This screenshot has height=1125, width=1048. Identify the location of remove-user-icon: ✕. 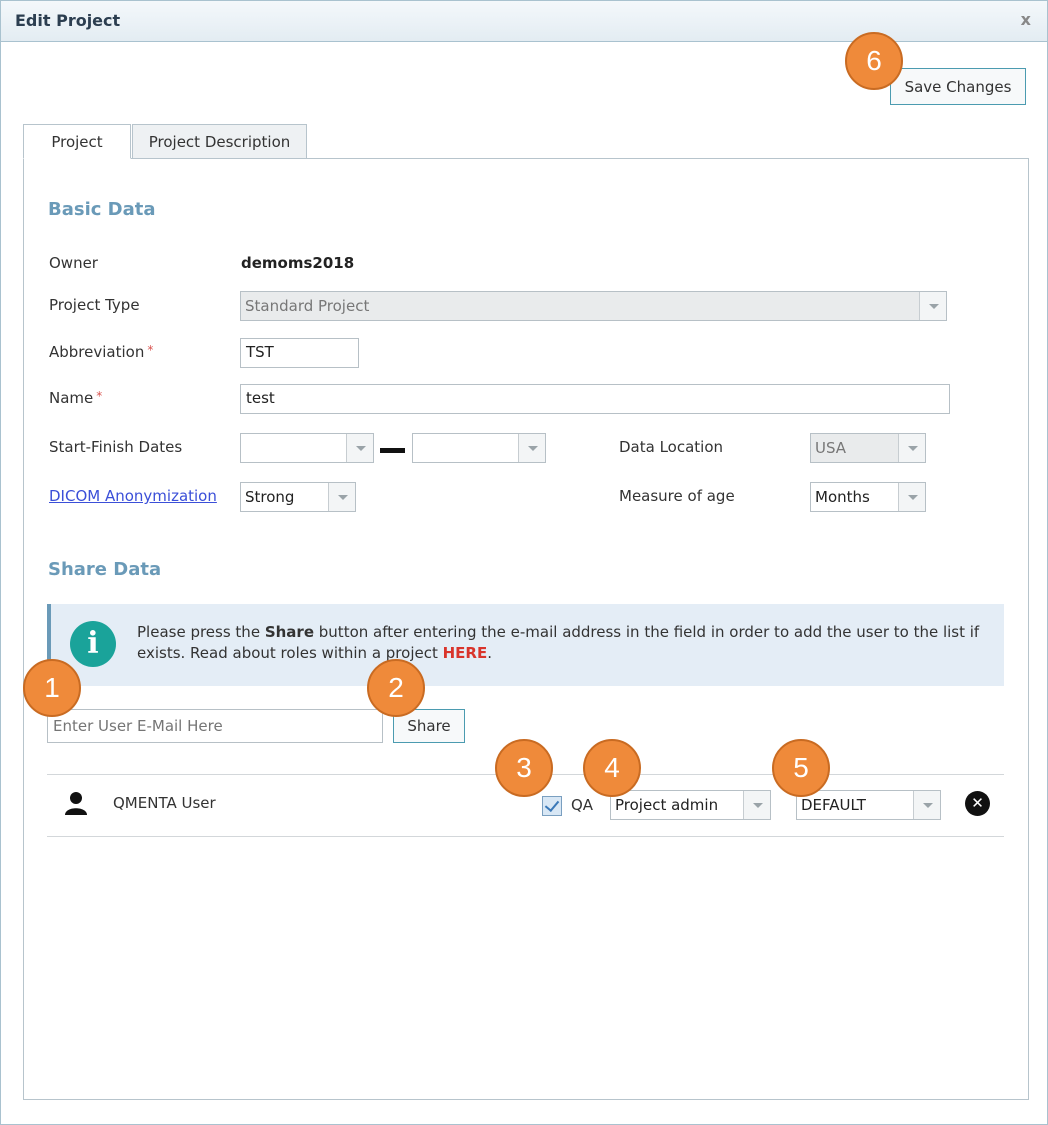
(977, 803).